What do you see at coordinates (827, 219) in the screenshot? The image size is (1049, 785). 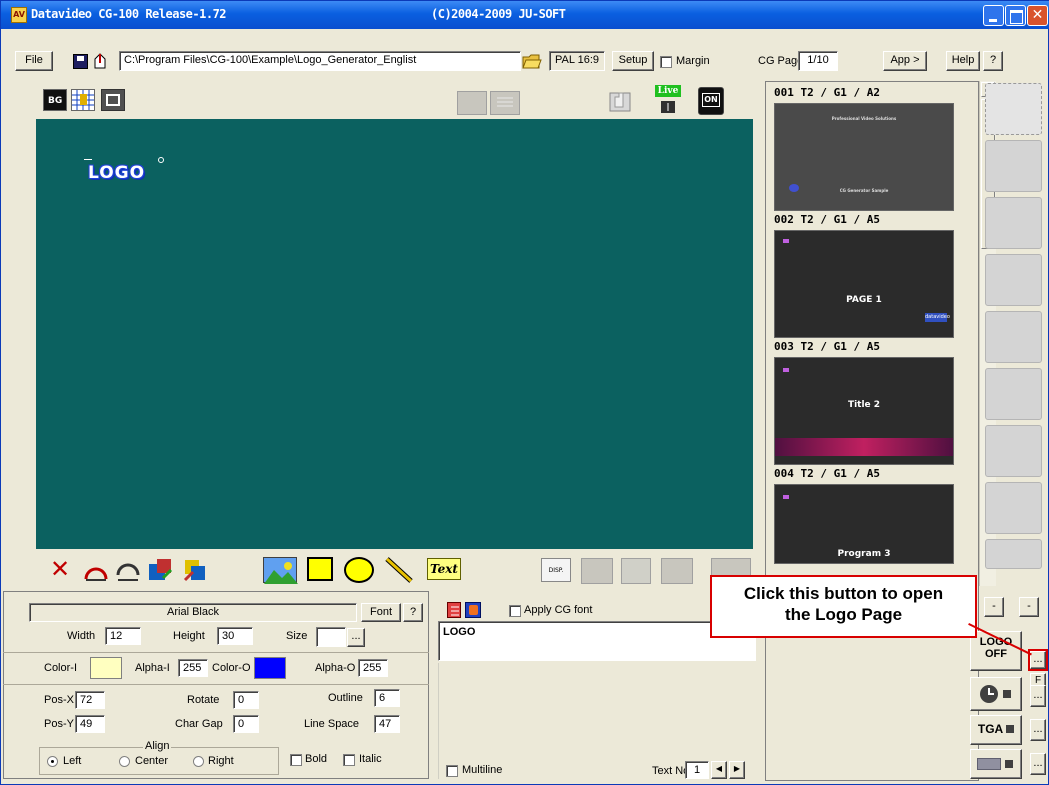 I see `page-header-2: 002 T2 / G1 / A5` at bounding box center [827, 219].